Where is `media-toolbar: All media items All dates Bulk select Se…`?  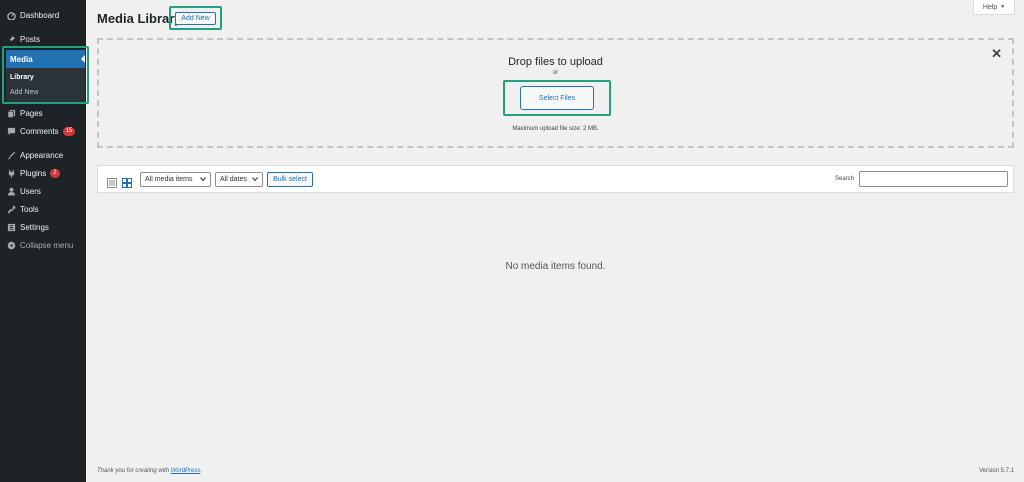
media-toolbar: All media items All dates Bulk select Se… is located at coordinates (555, 179).